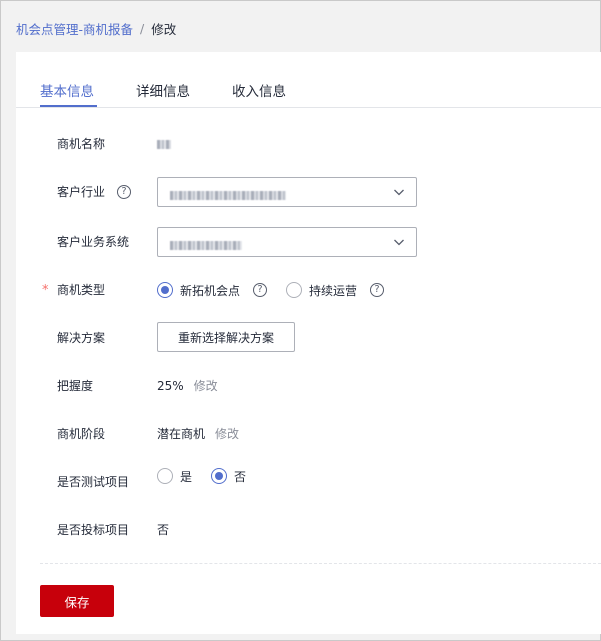  I want to click on industry-help-icon: ?, so click(124, 192).